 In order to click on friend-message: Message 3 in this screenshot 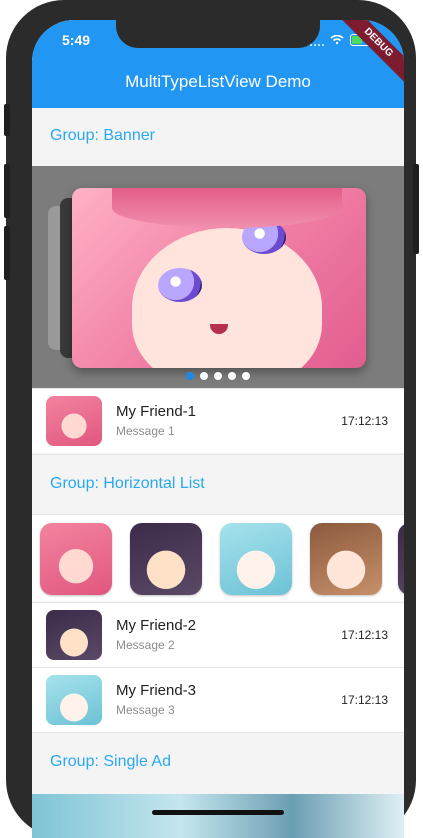, I will do `click(145, 710)`.